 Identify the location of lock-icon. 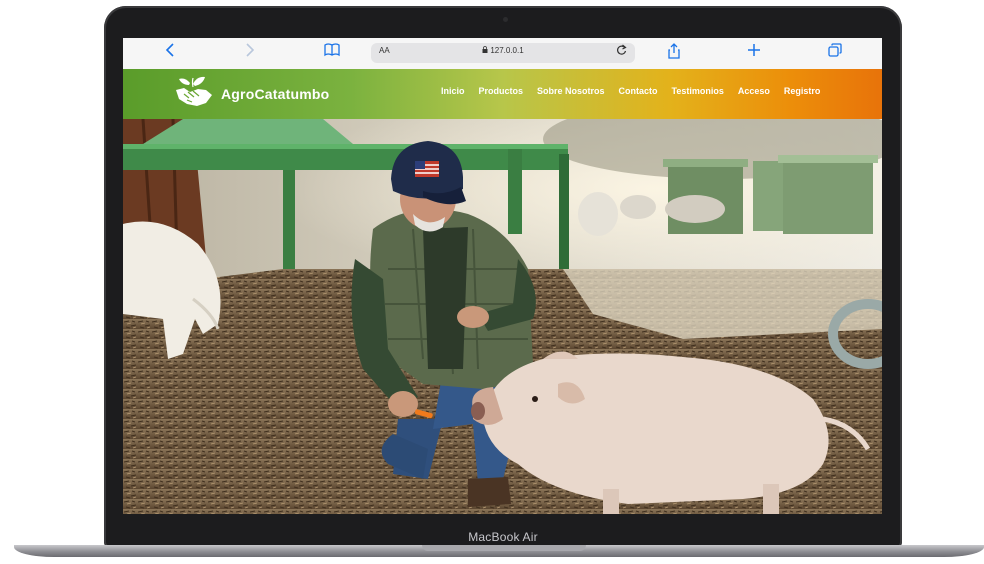
(485, 50).